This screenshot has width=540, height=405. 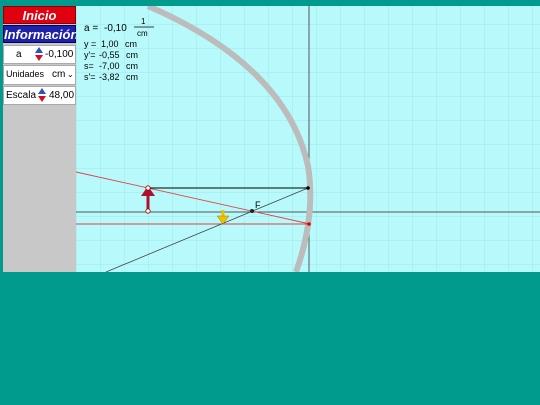 I want to click on a-input: -0,100, so click(x=59, y=54).